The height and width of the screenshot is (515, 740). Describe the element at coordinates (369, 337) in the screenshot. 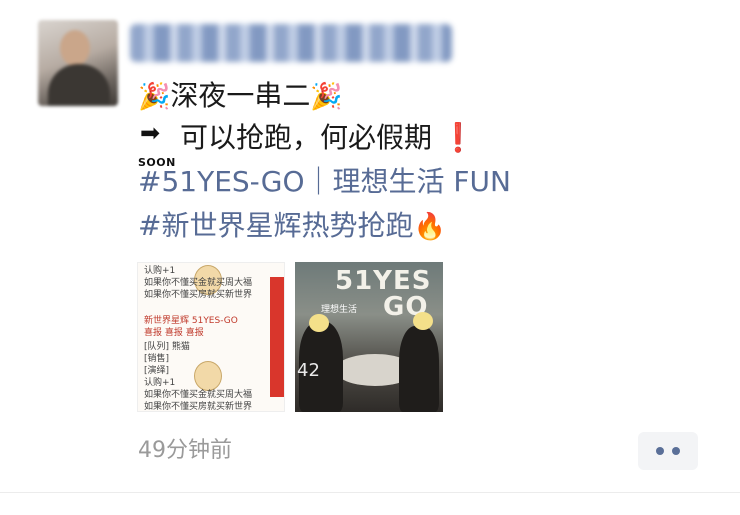

I see `post-image-2: 51YES GO 理想生活 42` at that location.